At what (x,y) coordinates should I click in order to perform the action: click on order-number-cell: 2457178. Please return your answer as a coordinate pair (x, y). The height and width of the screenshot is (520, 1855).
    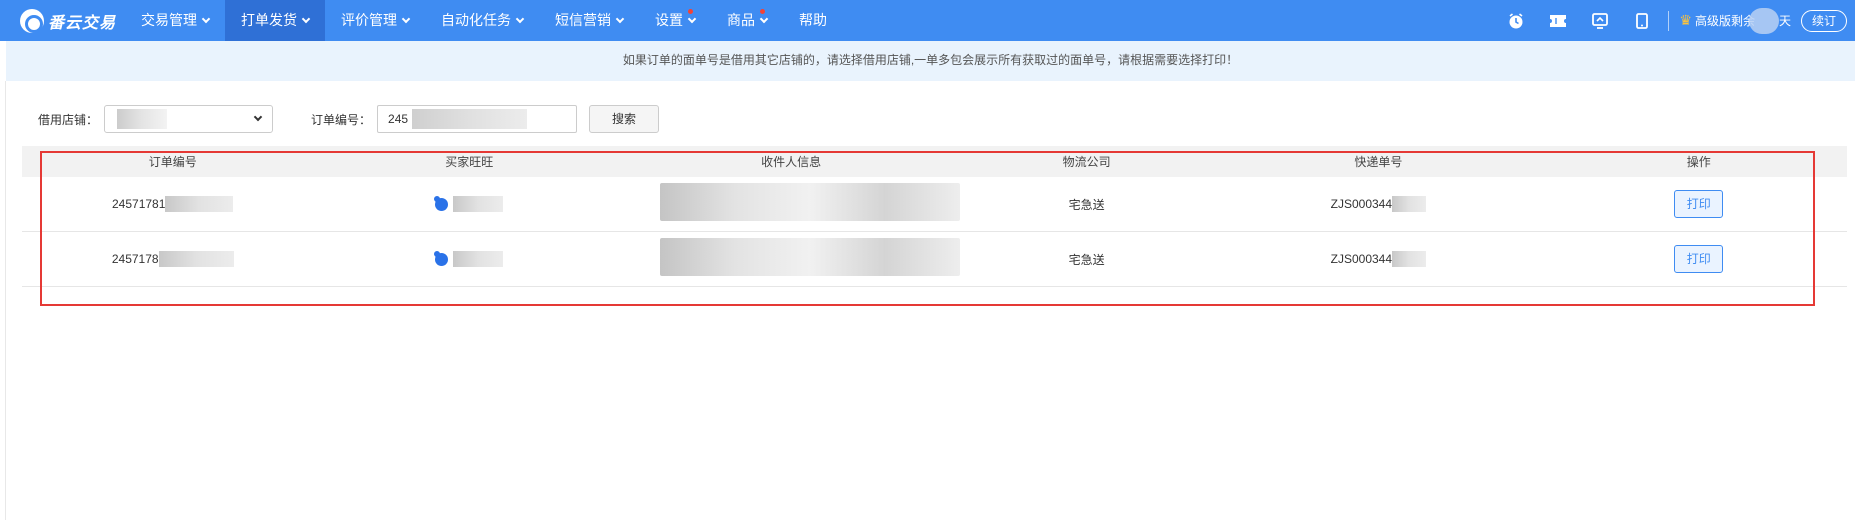
    Looking at the image, I should click on (172, 259).